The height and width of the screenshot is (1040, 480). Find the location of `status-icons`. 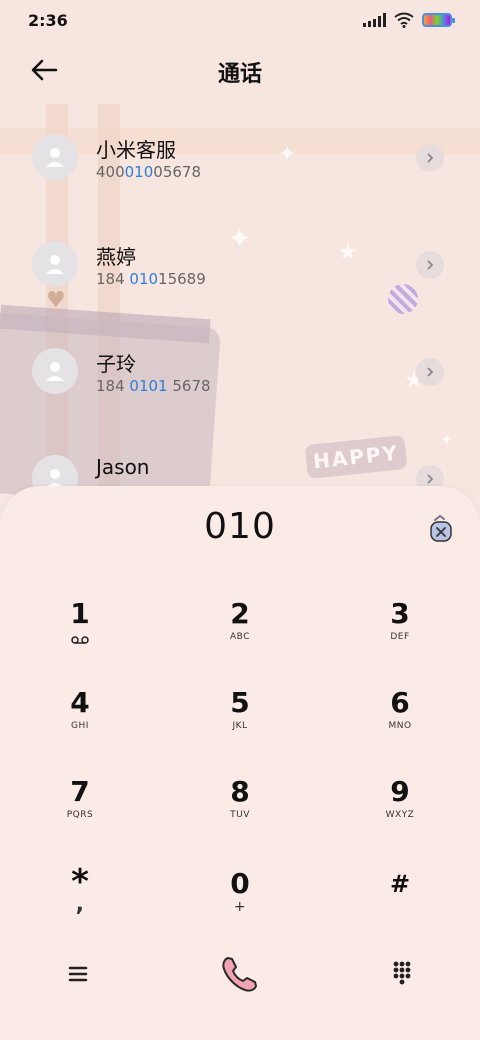

status-icons is located at coordinates (409, 20).